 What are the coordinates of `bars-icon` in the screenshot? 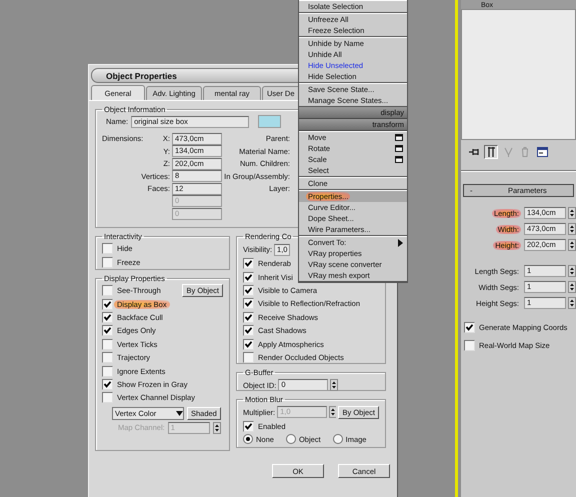 It's located at (491, 152).